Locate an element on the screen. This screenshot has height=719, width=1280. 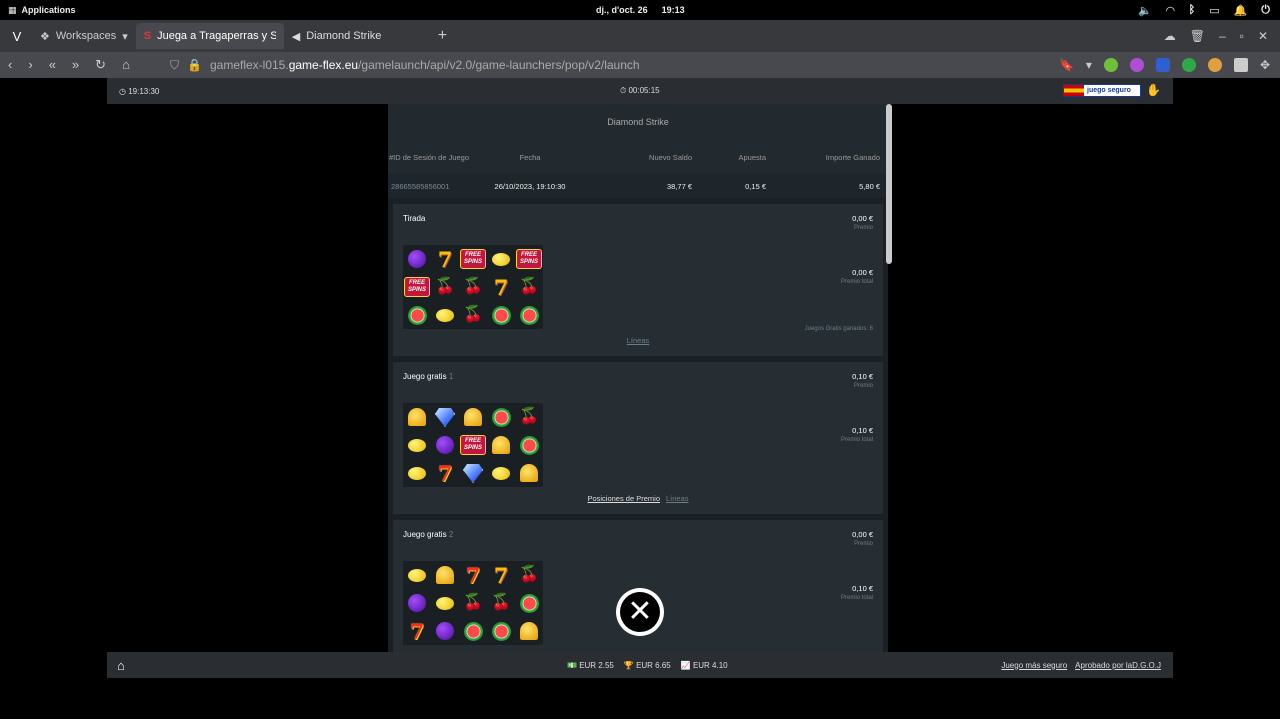
seven-icon: 7 is located at coordinates (417, 631).